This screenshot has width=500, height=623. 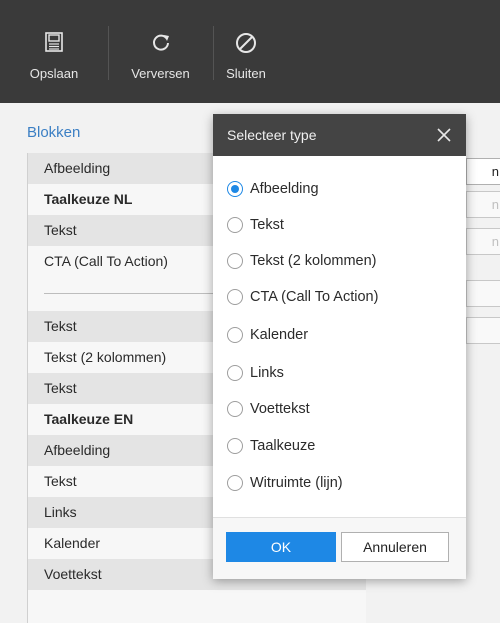 What do you see at coordinates (279, 335) in the screenshot?
I see `radio-label: Kalender` at bounding box center [279, 335].